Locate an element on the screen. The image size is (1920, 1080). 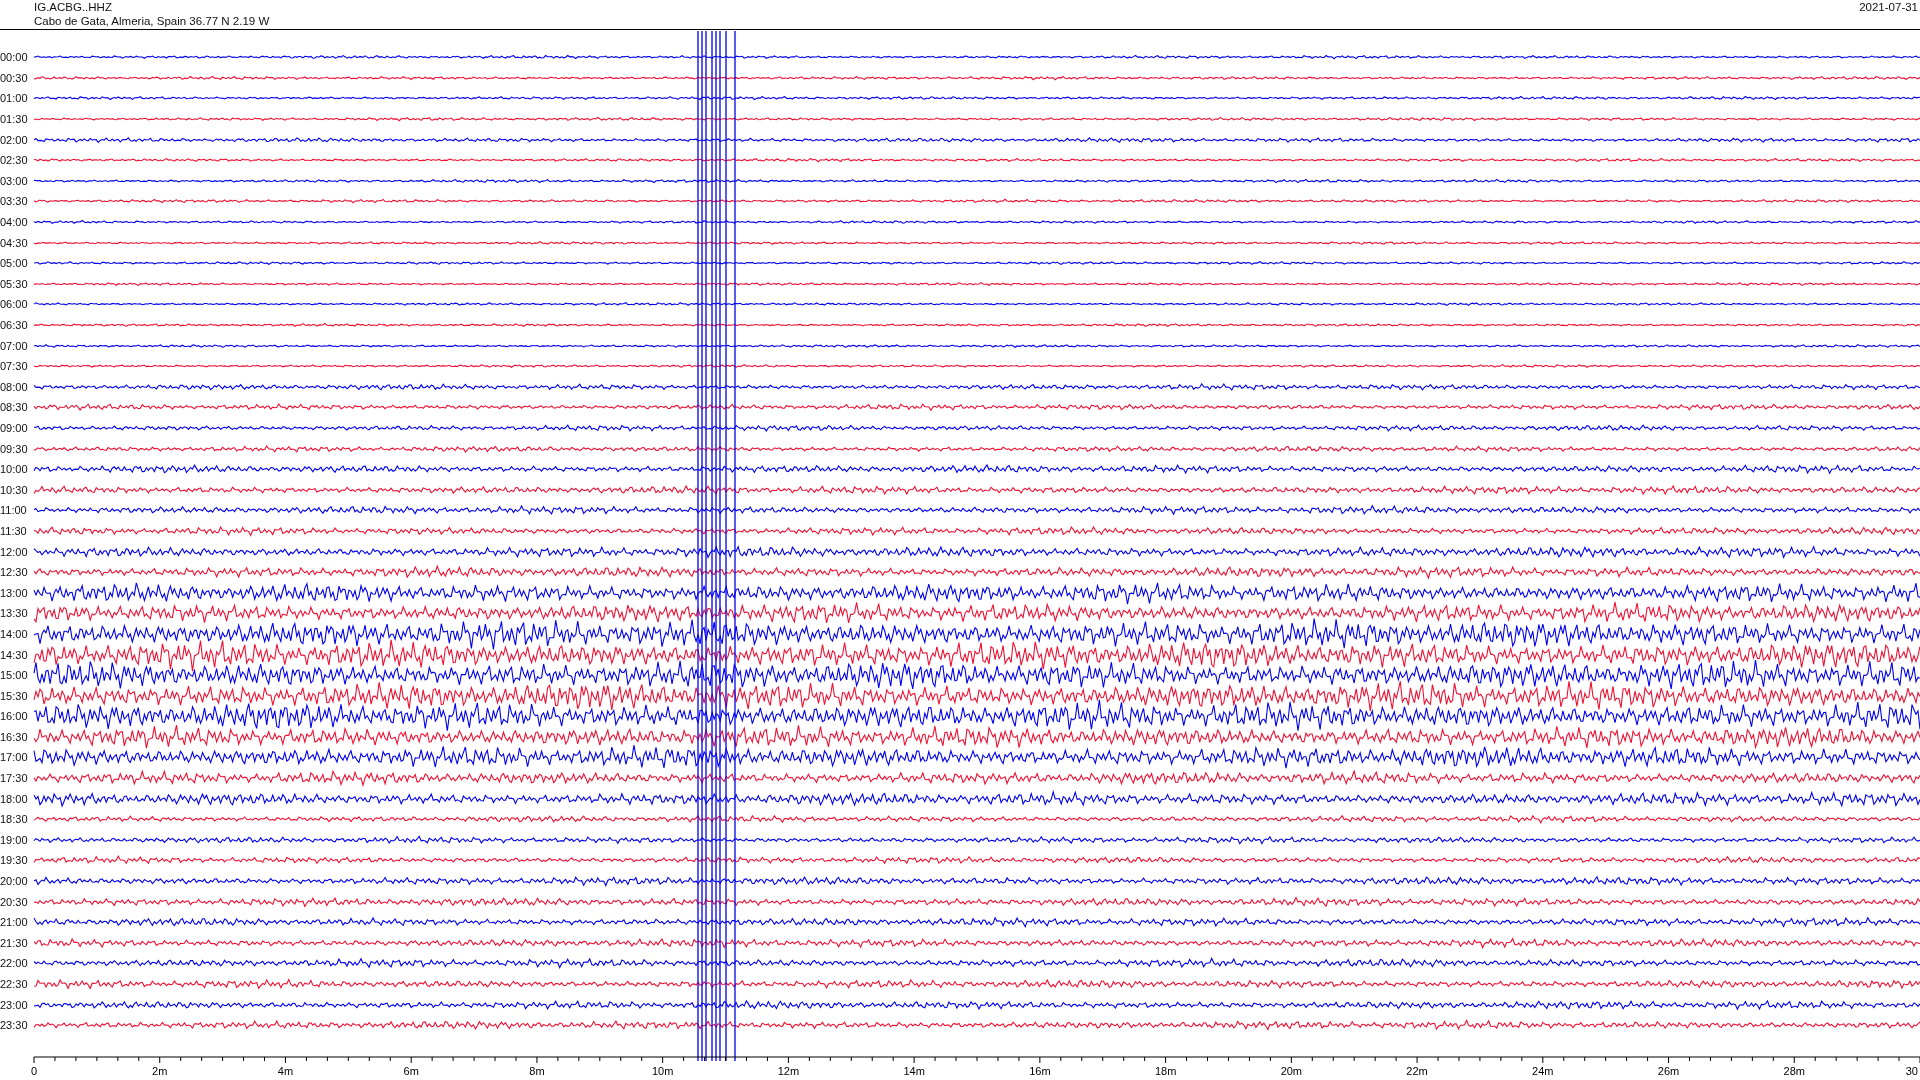
time-label: 18:00 is located at coordinates (14, 798).